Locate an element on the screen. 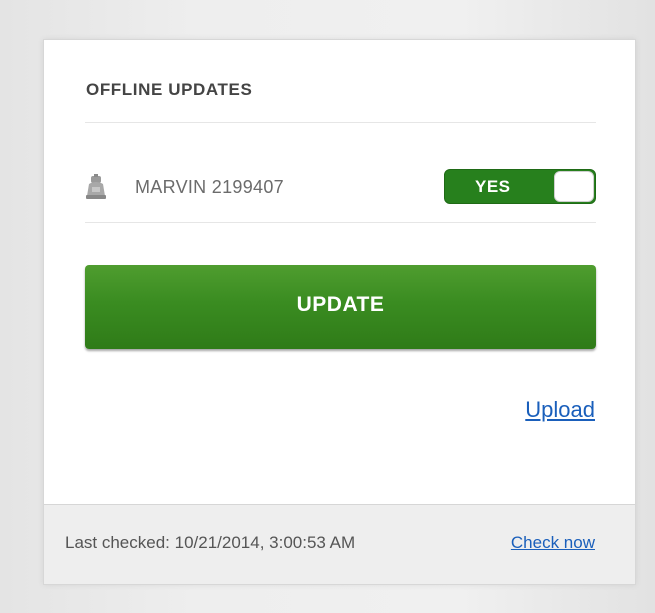  sync-toggle: YES is located at coordinates (520, 186).